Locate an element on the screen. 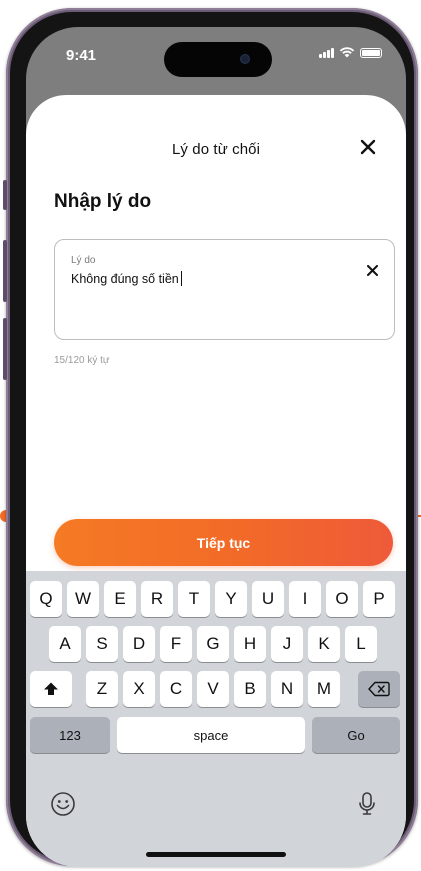 This screenshot has width=421, height=871. emoji-icon is located at coordinates (63, 804).